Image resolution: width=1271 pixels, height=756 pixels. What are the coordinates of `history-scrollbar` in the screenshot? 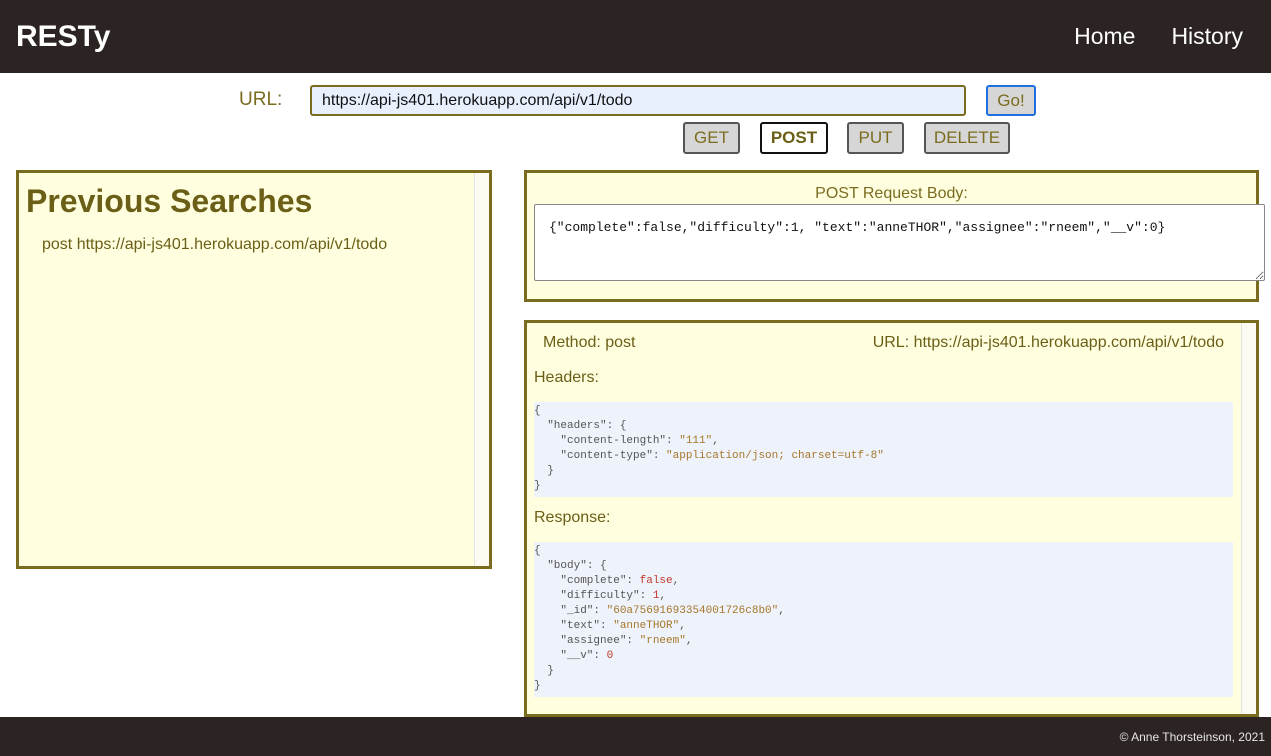 It's located at (481, 369).